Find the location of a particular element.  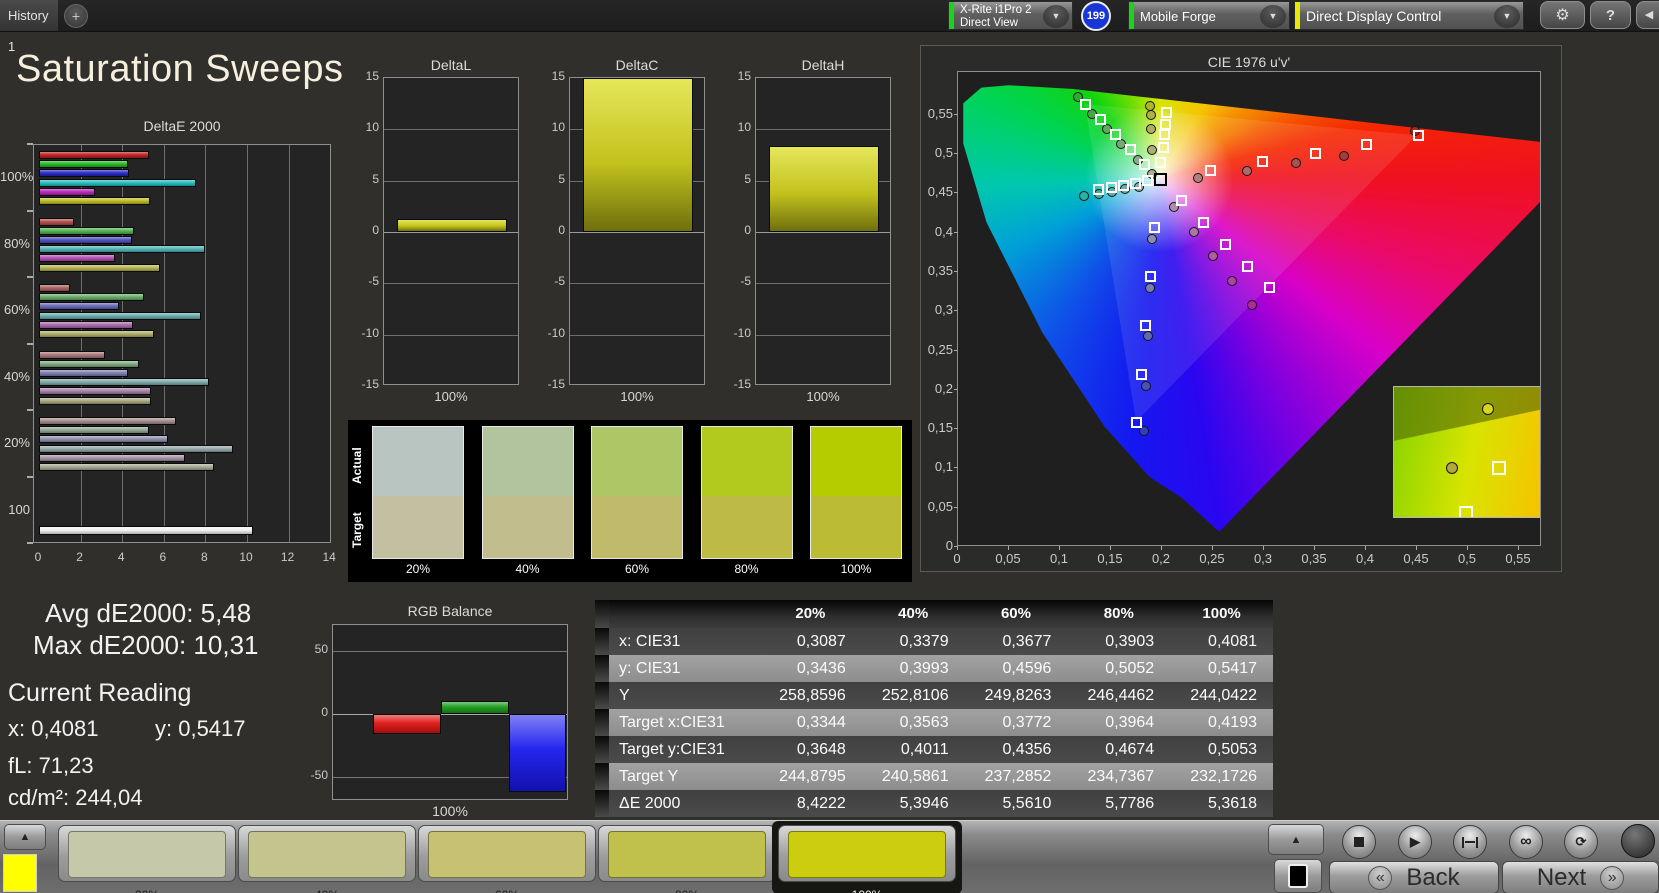

meter-dropdown: X-Rite i1Pro 2 Direct View ▼ is located at coordinates (1010, 15).